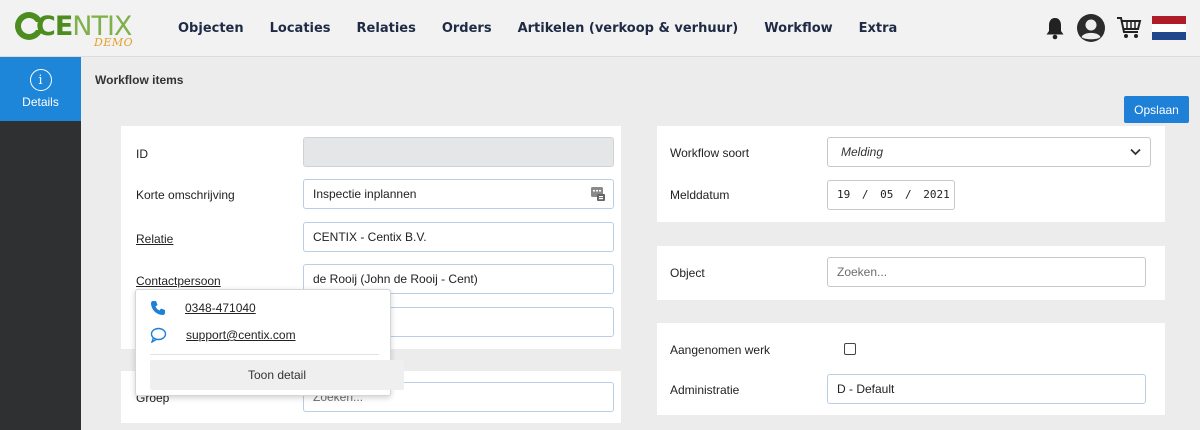 The height and width of the screenshot is (430, 1200). Describe the element at coordinates (1169, 28) in the screenshot. I see `dutch-flag-icon` at that location.